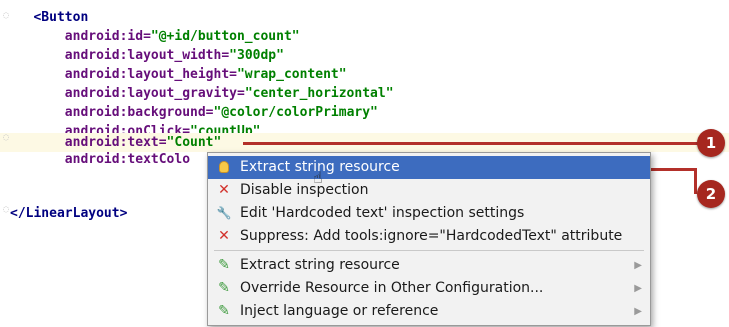  What do you see at coordinates (711, 194) in the screenshot?
I see `callout-2-badge: 2` at bounding box center [711, 194].